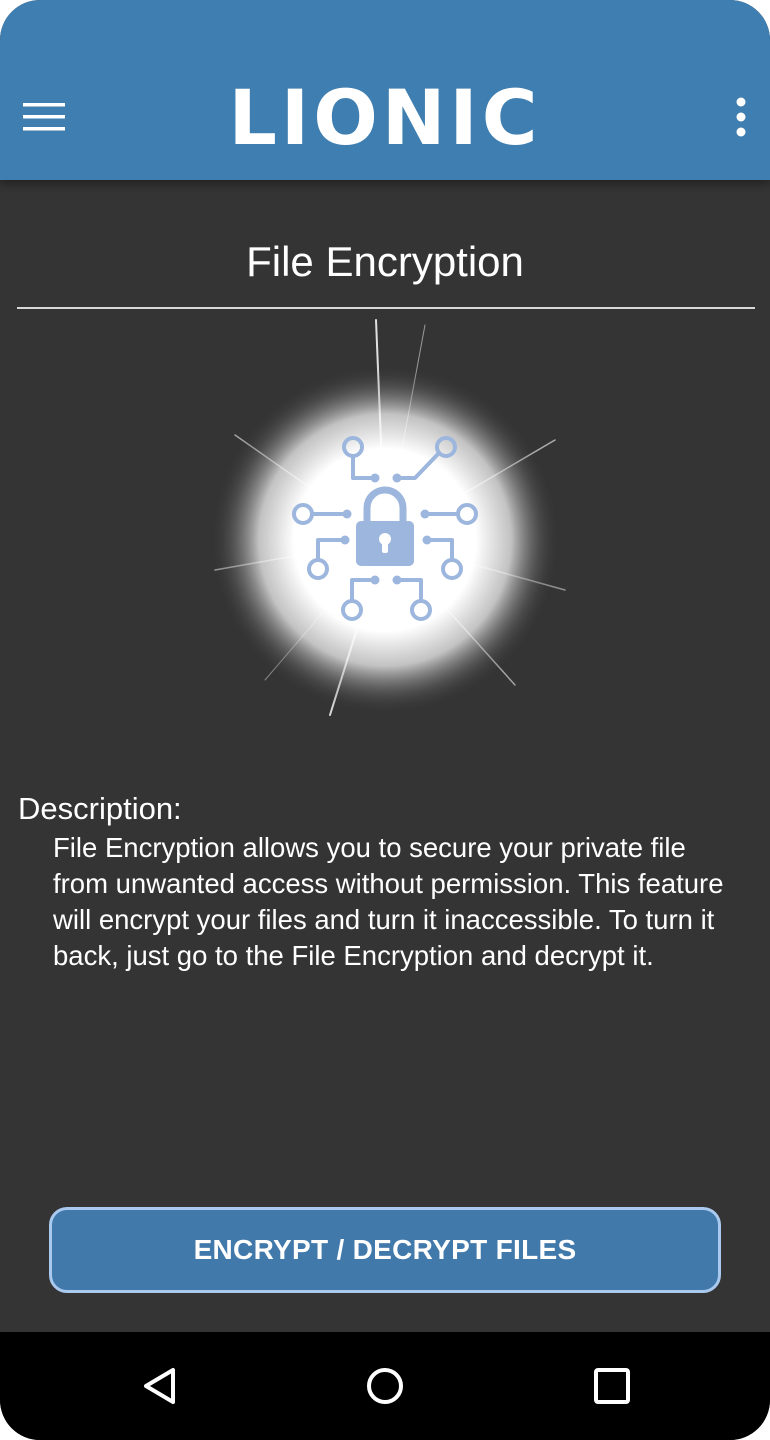 The width and height of the screenshot is (770, 1440). Describe the element at coordinates (386, 308) in the screenshot. I see `title-divider` at that location.